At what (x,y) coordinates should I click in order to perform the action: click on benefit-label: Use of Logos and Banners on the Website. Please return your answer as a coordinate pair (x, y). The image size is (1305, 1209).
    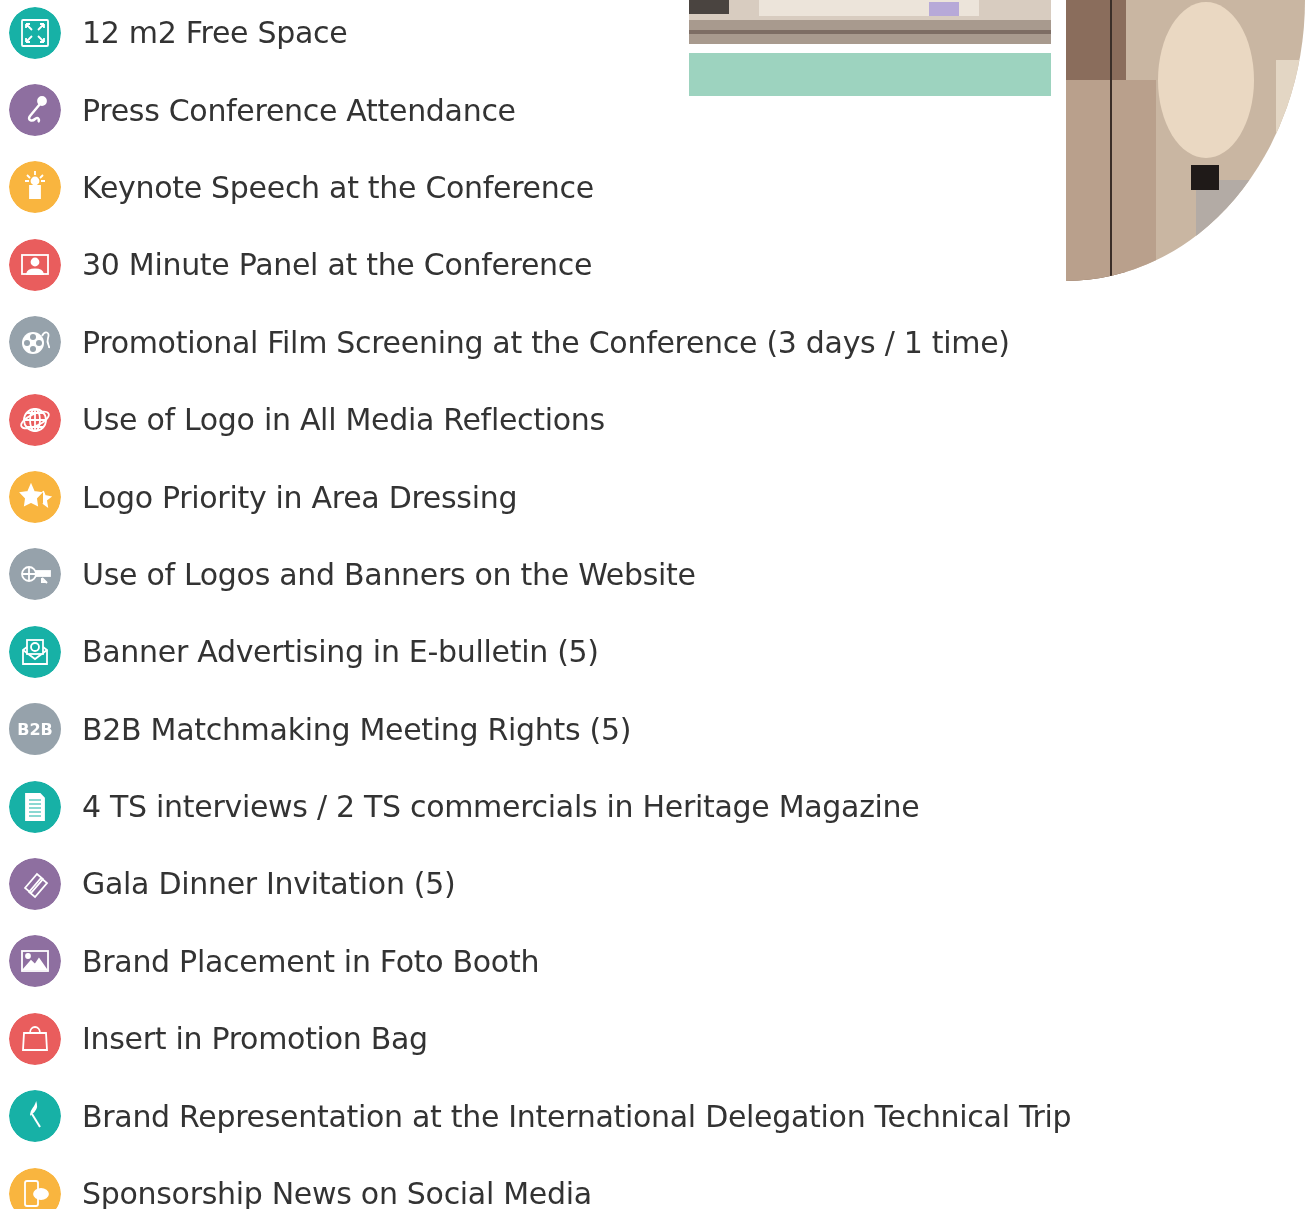
    Looking at the image, I should click on (389, 574).